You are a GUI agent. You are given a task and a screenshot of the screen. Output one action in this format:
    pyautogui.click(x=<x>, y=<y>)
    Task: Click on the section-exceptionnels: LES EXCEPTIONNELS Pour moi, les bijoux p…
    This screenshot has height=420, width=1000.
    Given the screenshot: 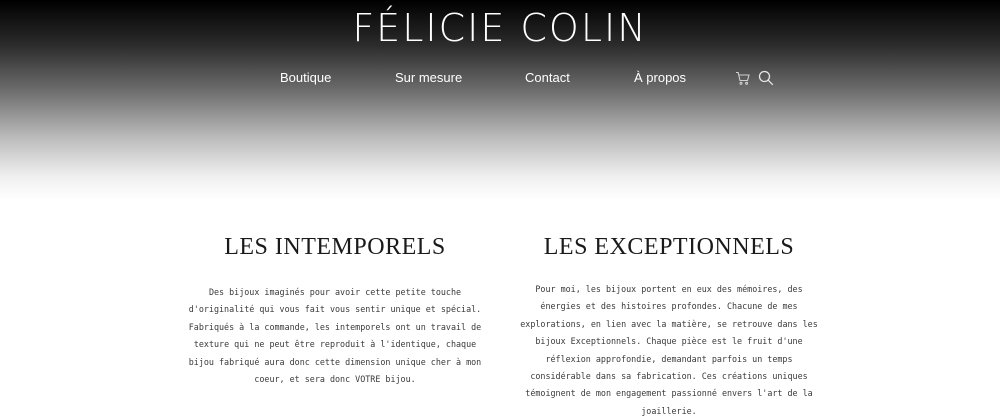 What is the action you would take?
    pyautogui.click(x=669, y=325)
    